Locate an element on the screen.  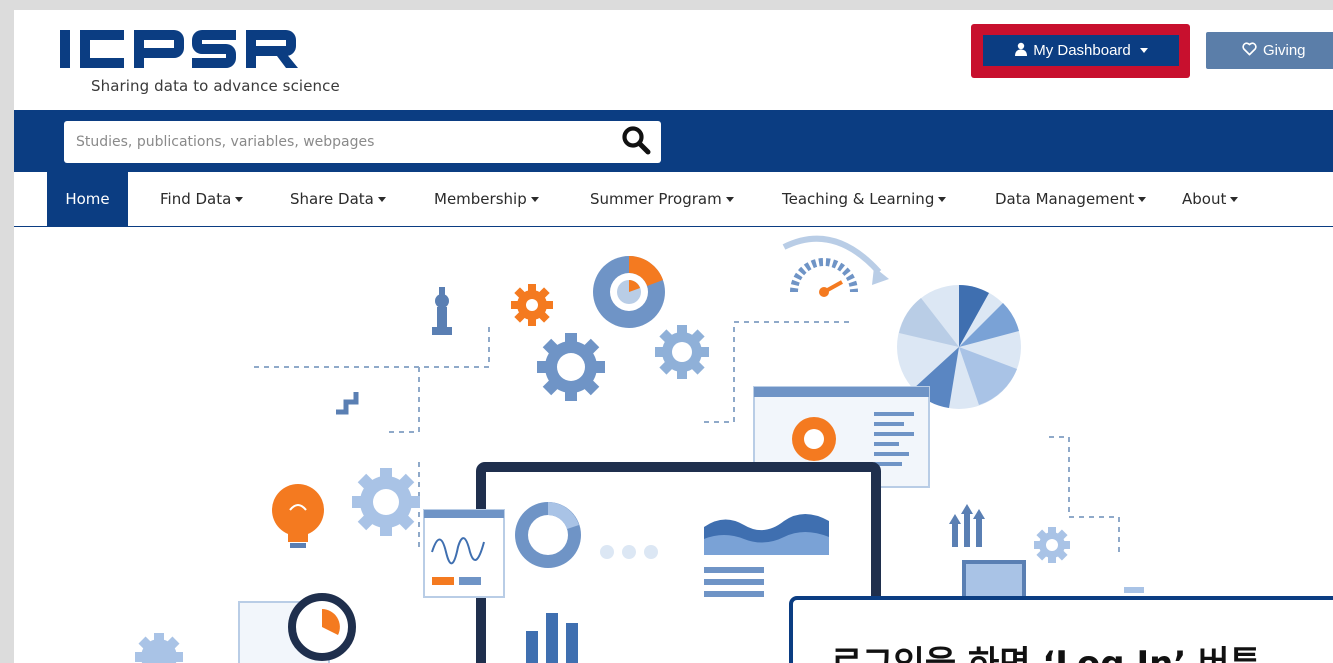
nav-item-label: Membership is located at coordinates (480, 199).